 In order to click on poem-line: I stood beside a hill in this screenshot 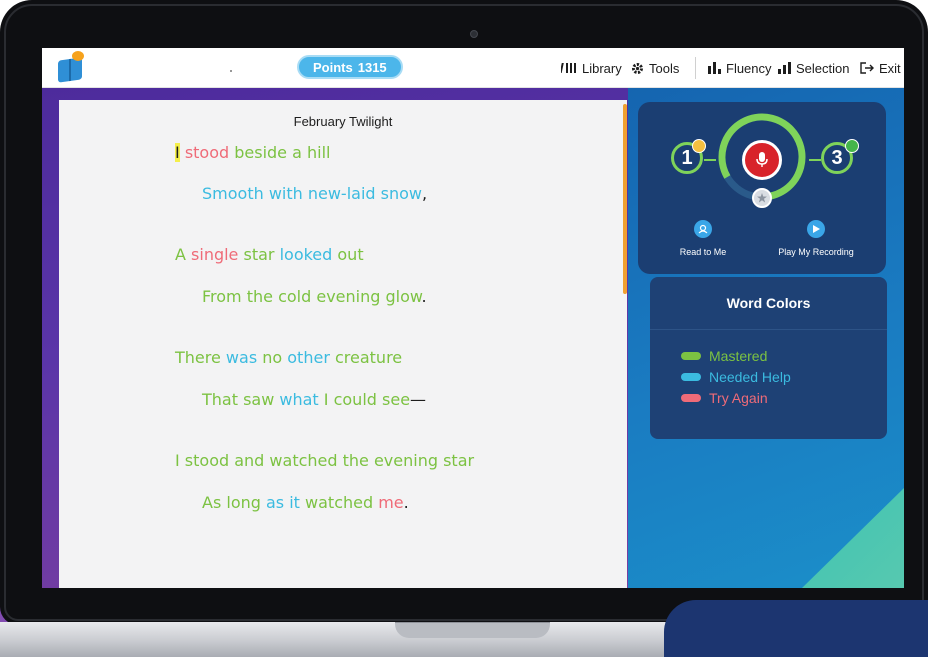, I will do `click(252, 152)`.